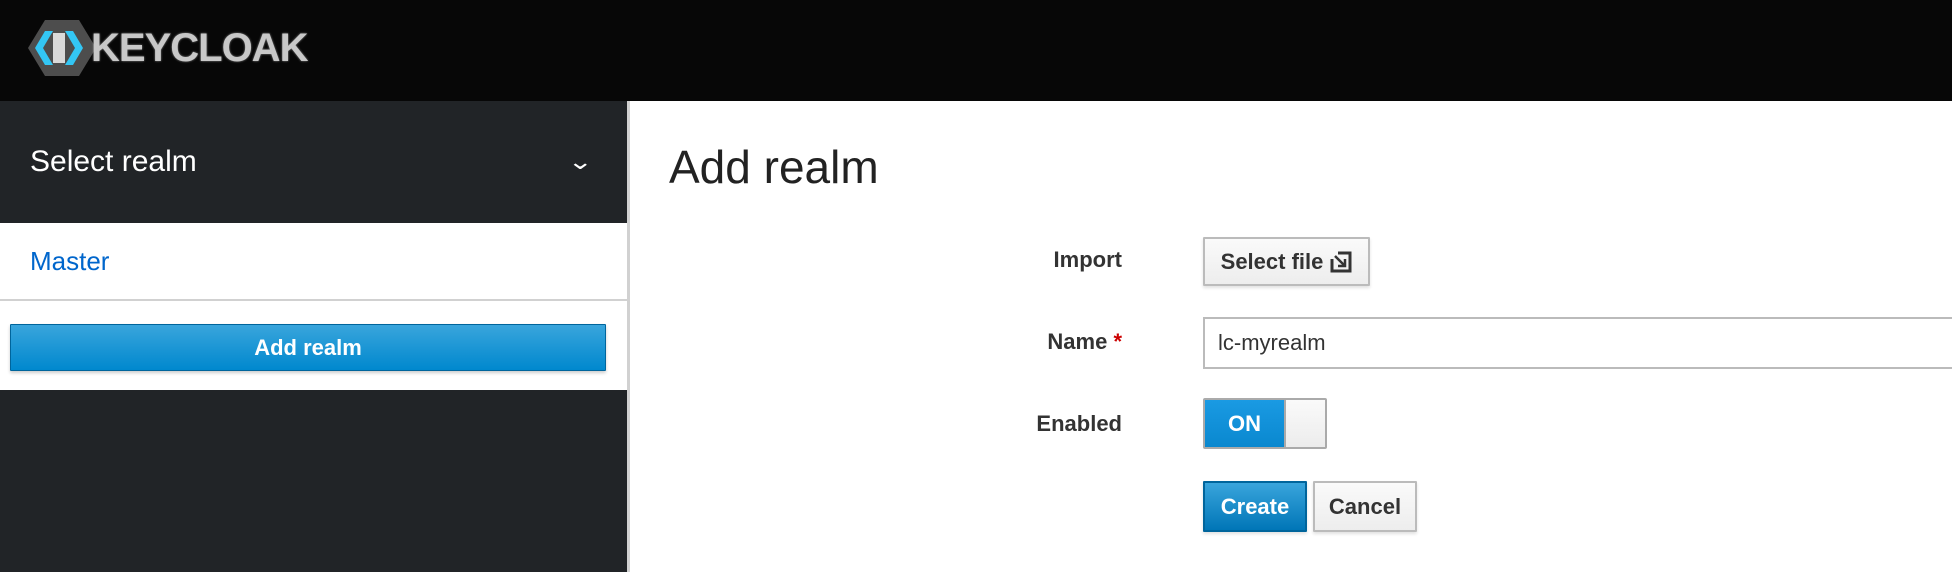 The height and width of the screenshot is (572, 1952). Describe the element at coordinates (1577, 343) in the screenshot. I see `name-input` at that location.